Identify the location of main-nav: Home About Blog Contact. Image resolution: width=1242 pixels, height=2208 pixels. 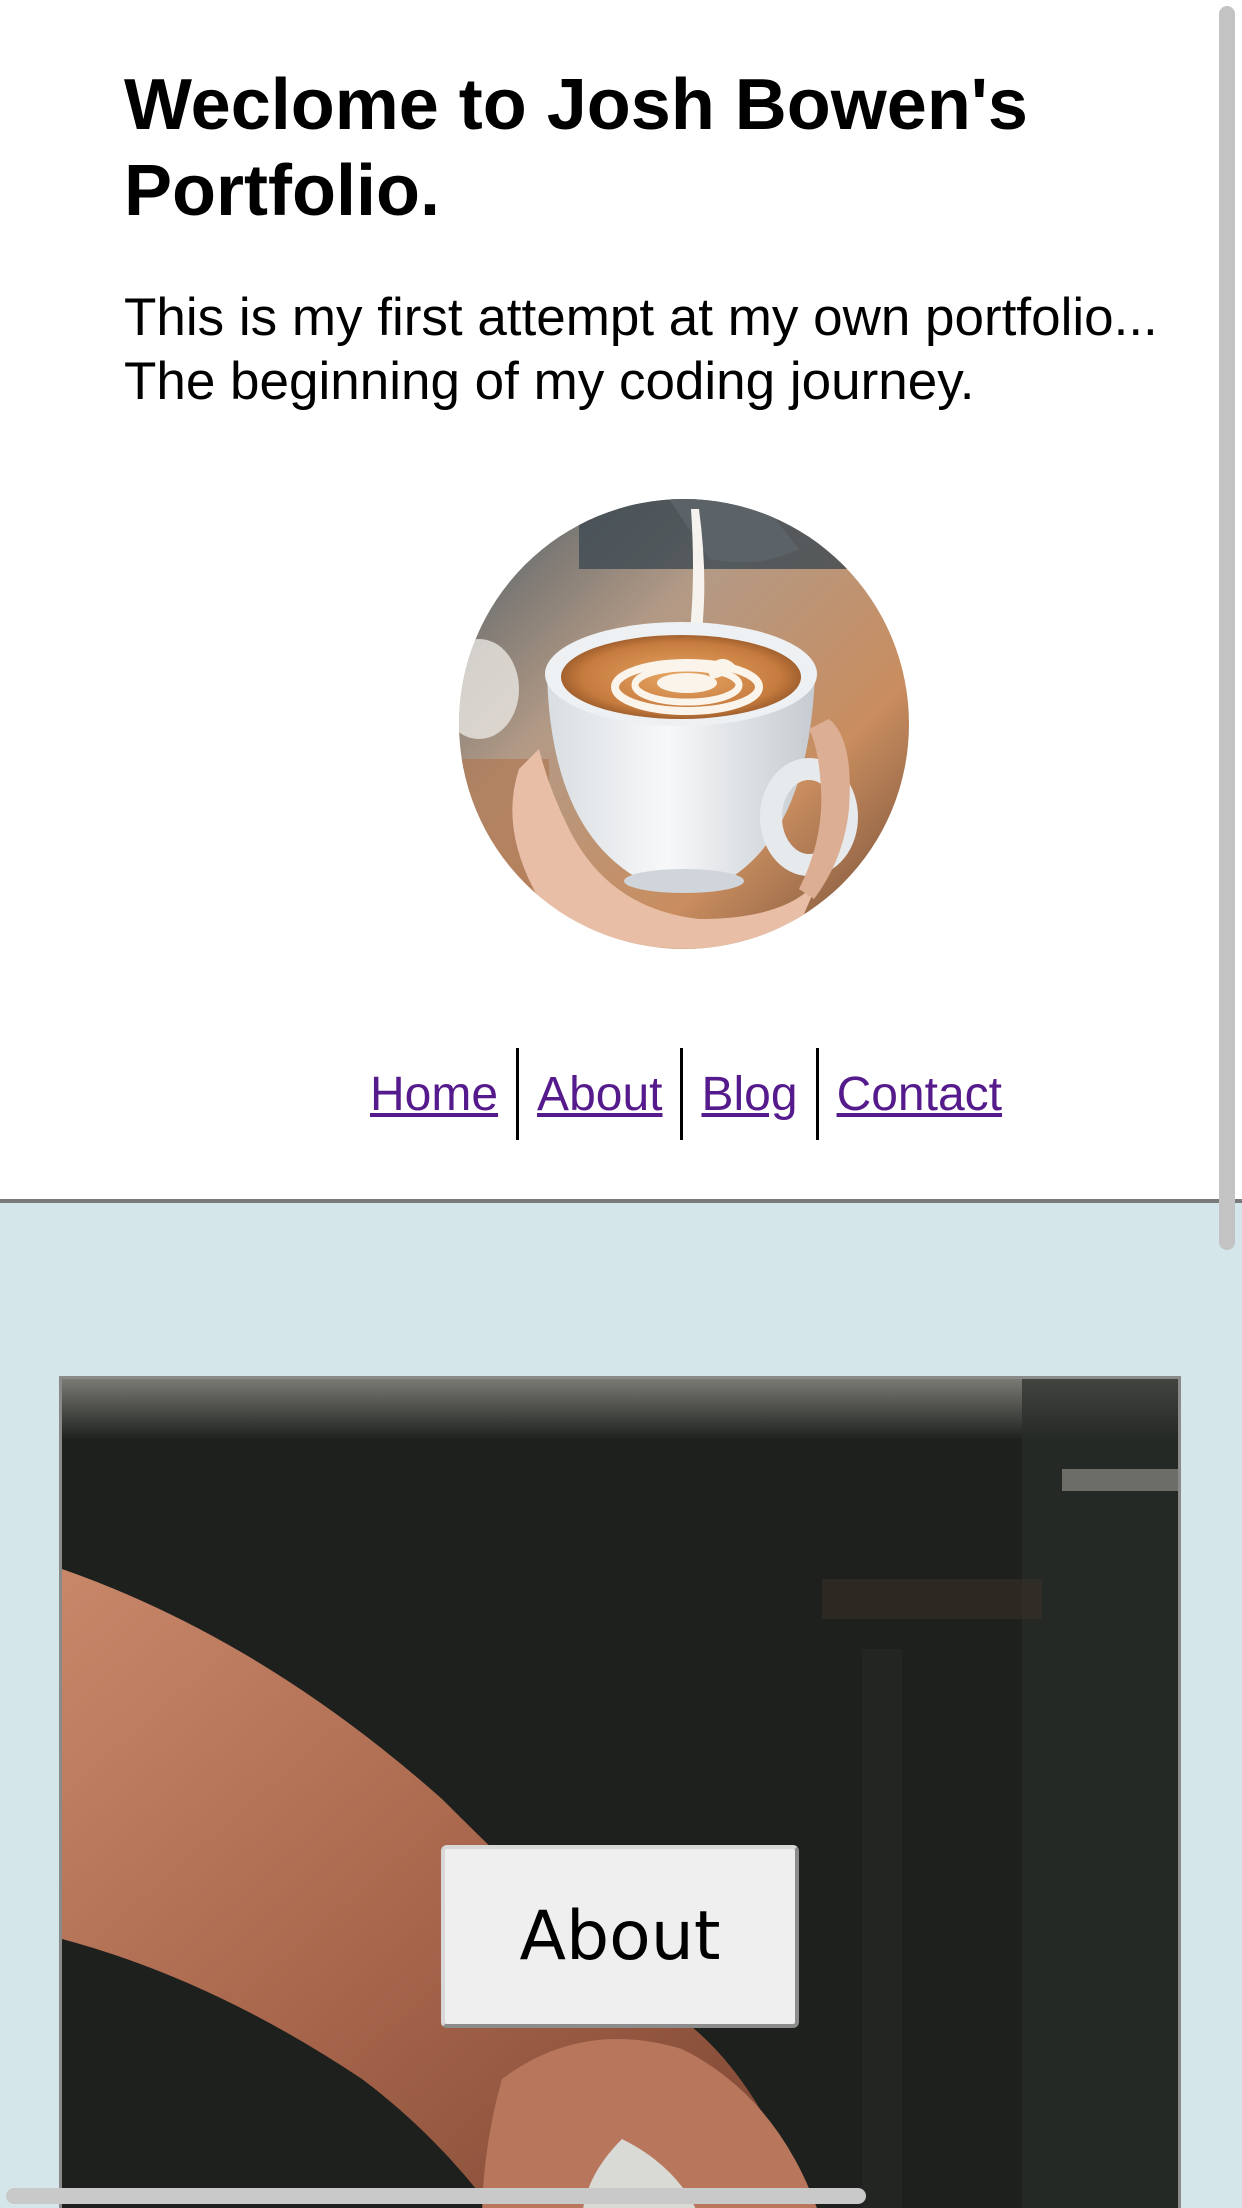
(621, 1094).